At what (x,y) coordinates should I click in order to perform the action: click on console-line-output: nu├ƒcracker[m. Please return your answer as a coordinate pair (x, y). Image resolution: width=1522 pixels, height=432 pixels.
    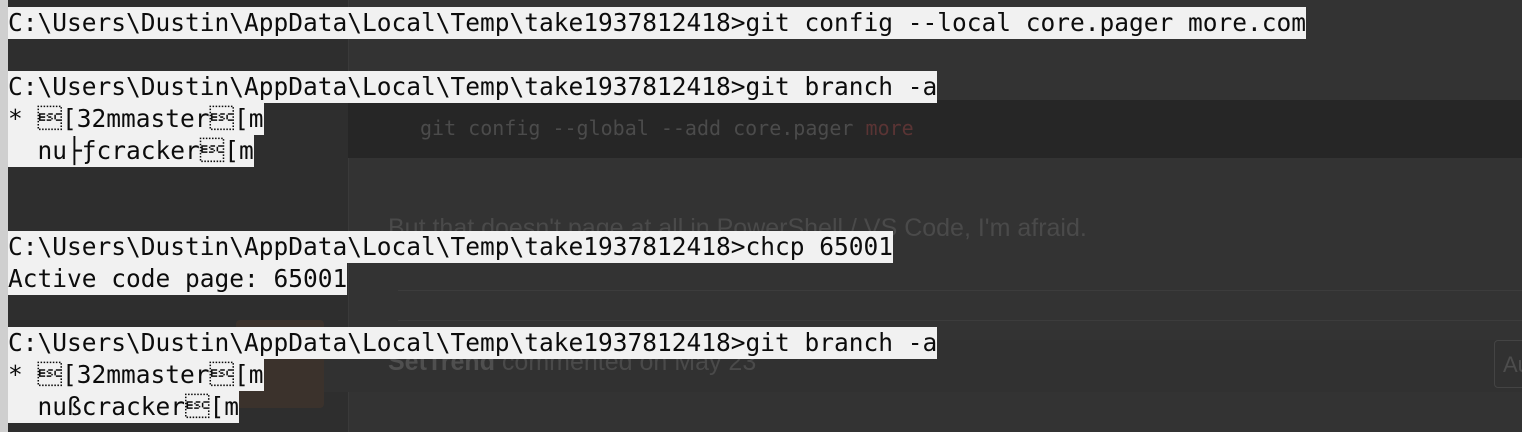
    Looking at the image, I should click on (131, 151).